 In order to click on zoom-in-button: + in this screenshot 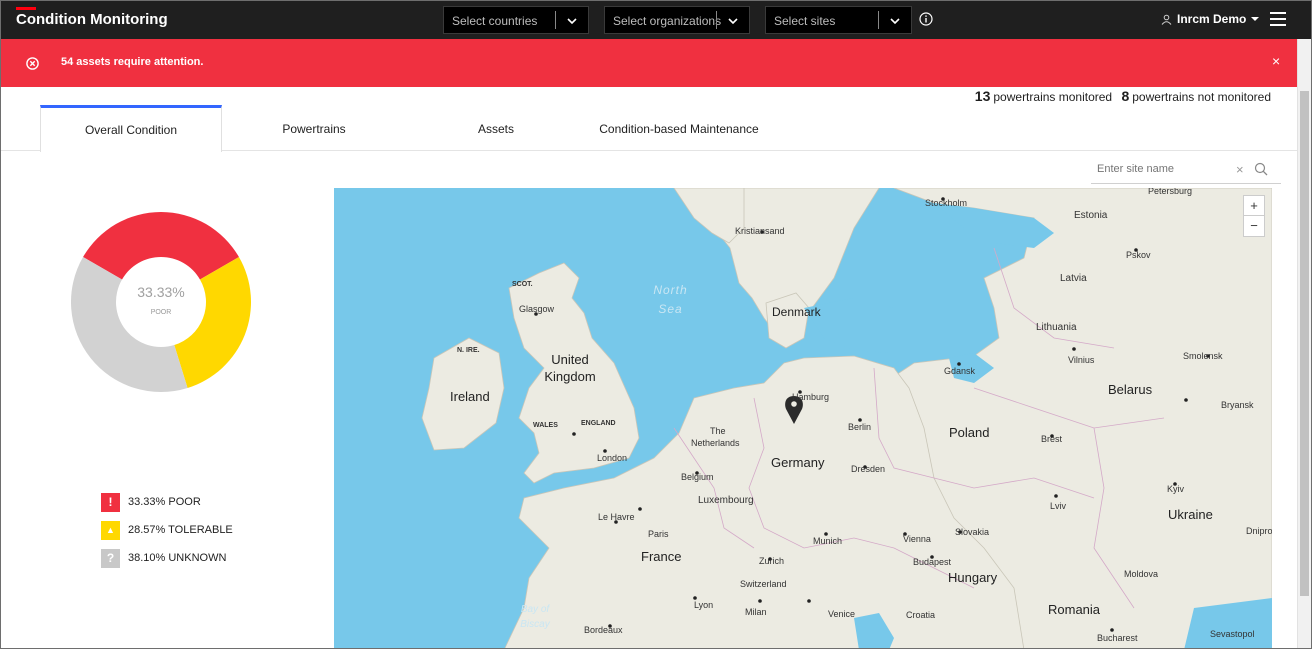, I will do `click(1254, 206)`.